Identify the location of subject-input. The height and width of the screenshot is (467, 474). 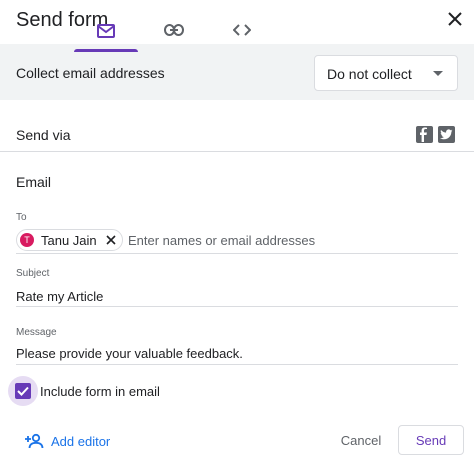
(237, 296).